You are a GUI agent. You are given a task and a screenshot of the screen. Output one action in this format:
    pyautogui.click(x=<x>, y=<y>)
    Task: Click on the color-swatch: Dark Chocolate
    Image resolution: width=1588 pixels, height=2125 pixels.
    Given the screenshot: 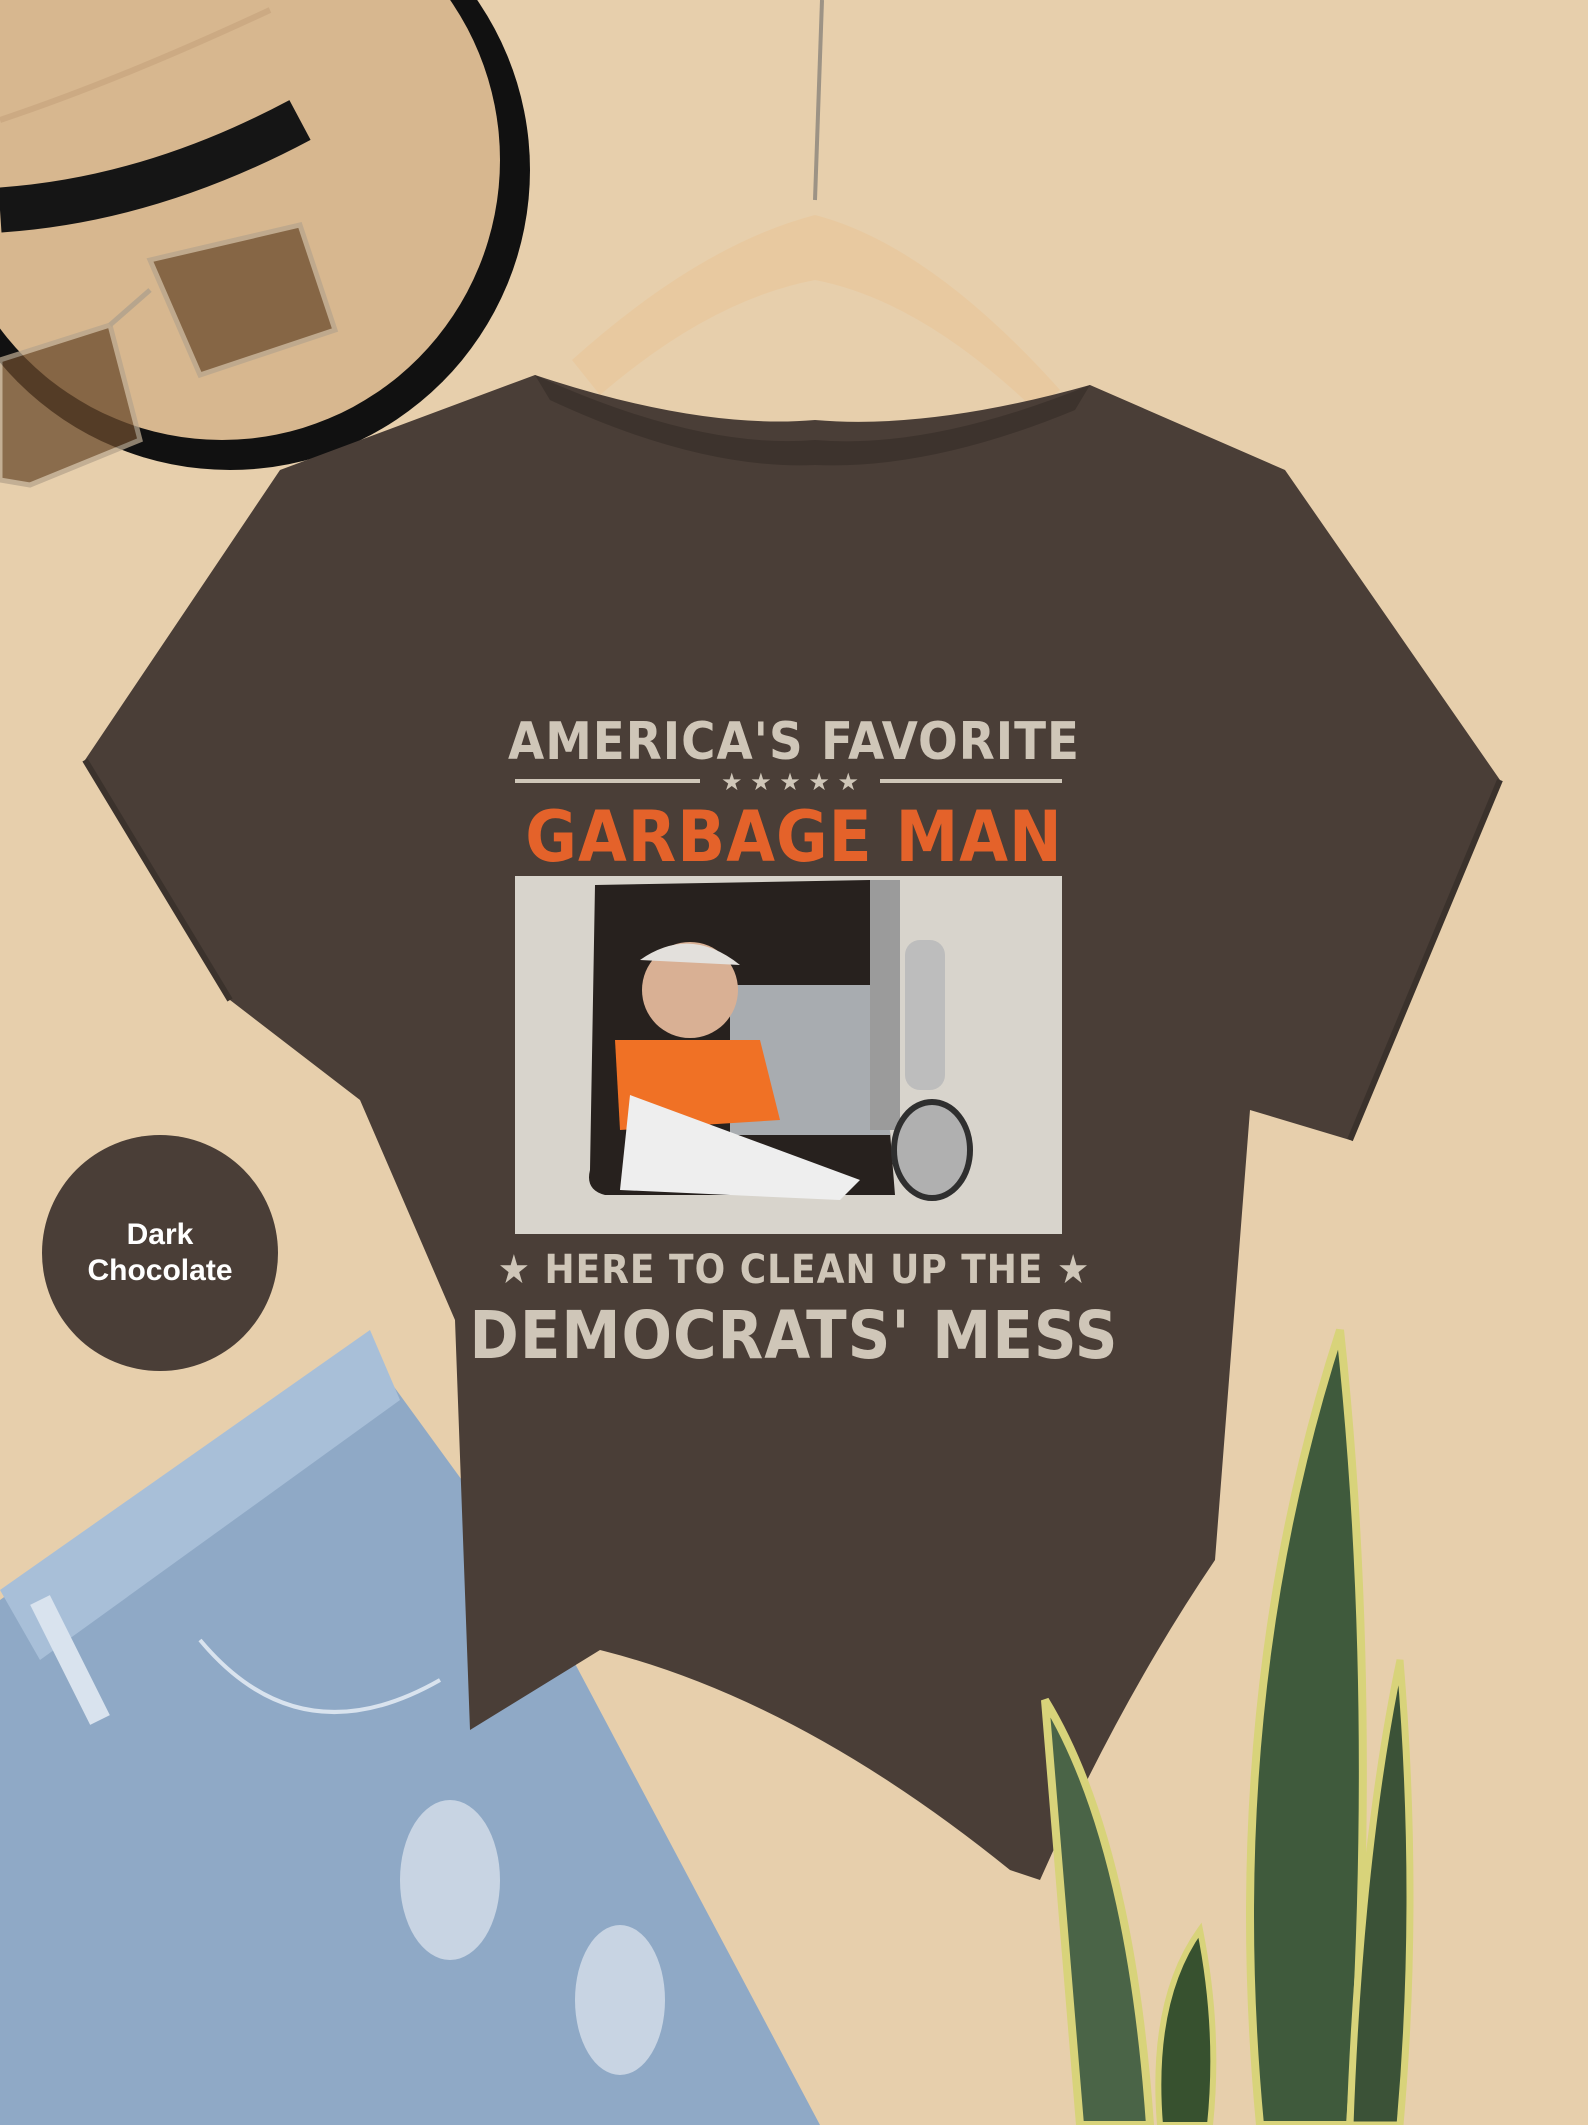 What is the action you would take?
    pyautogui.click(x=160, y=1253)
    